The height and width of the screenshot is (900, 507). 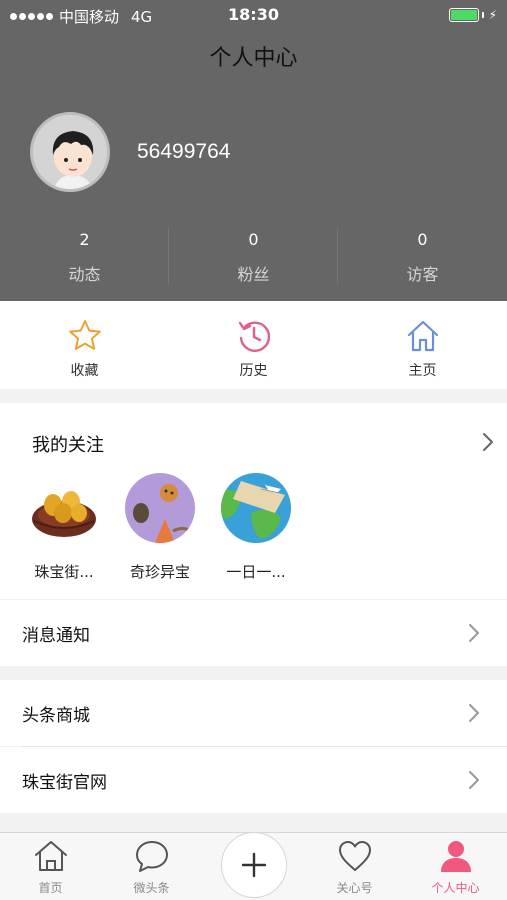 What do you see at coordinates (256, 508) in the screenshot?
I see `travel-globe-image` at bounding box center [256, 508].